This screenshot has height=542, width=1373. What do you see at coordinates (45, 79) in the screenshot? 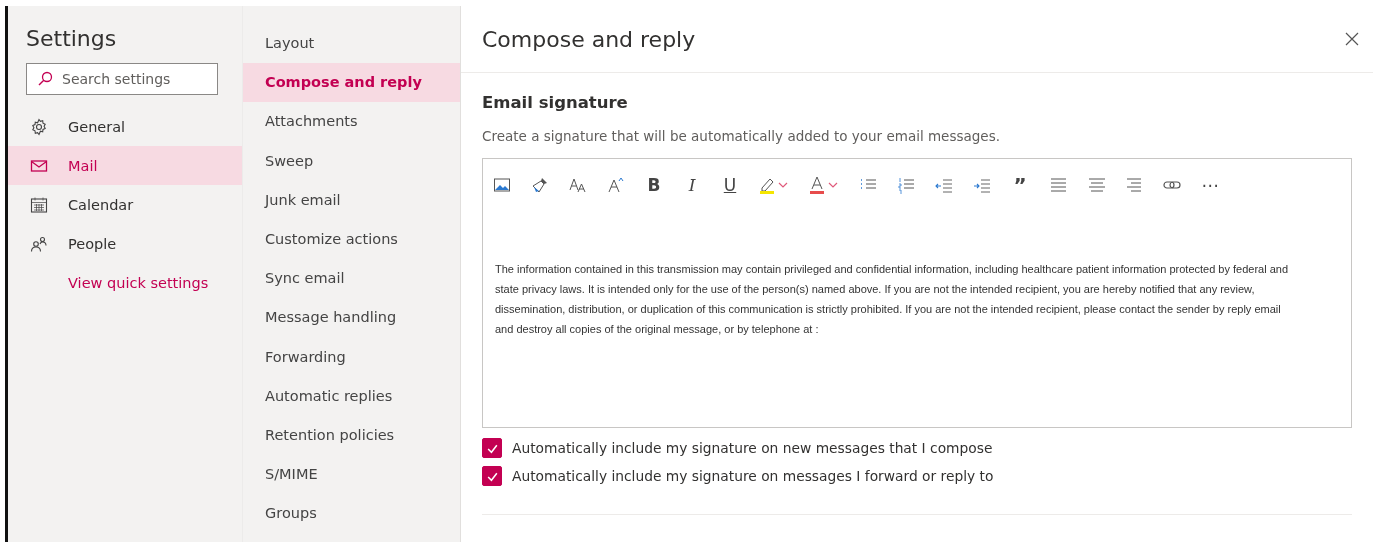
I see `search-icon` at bounding box center [45, 79].